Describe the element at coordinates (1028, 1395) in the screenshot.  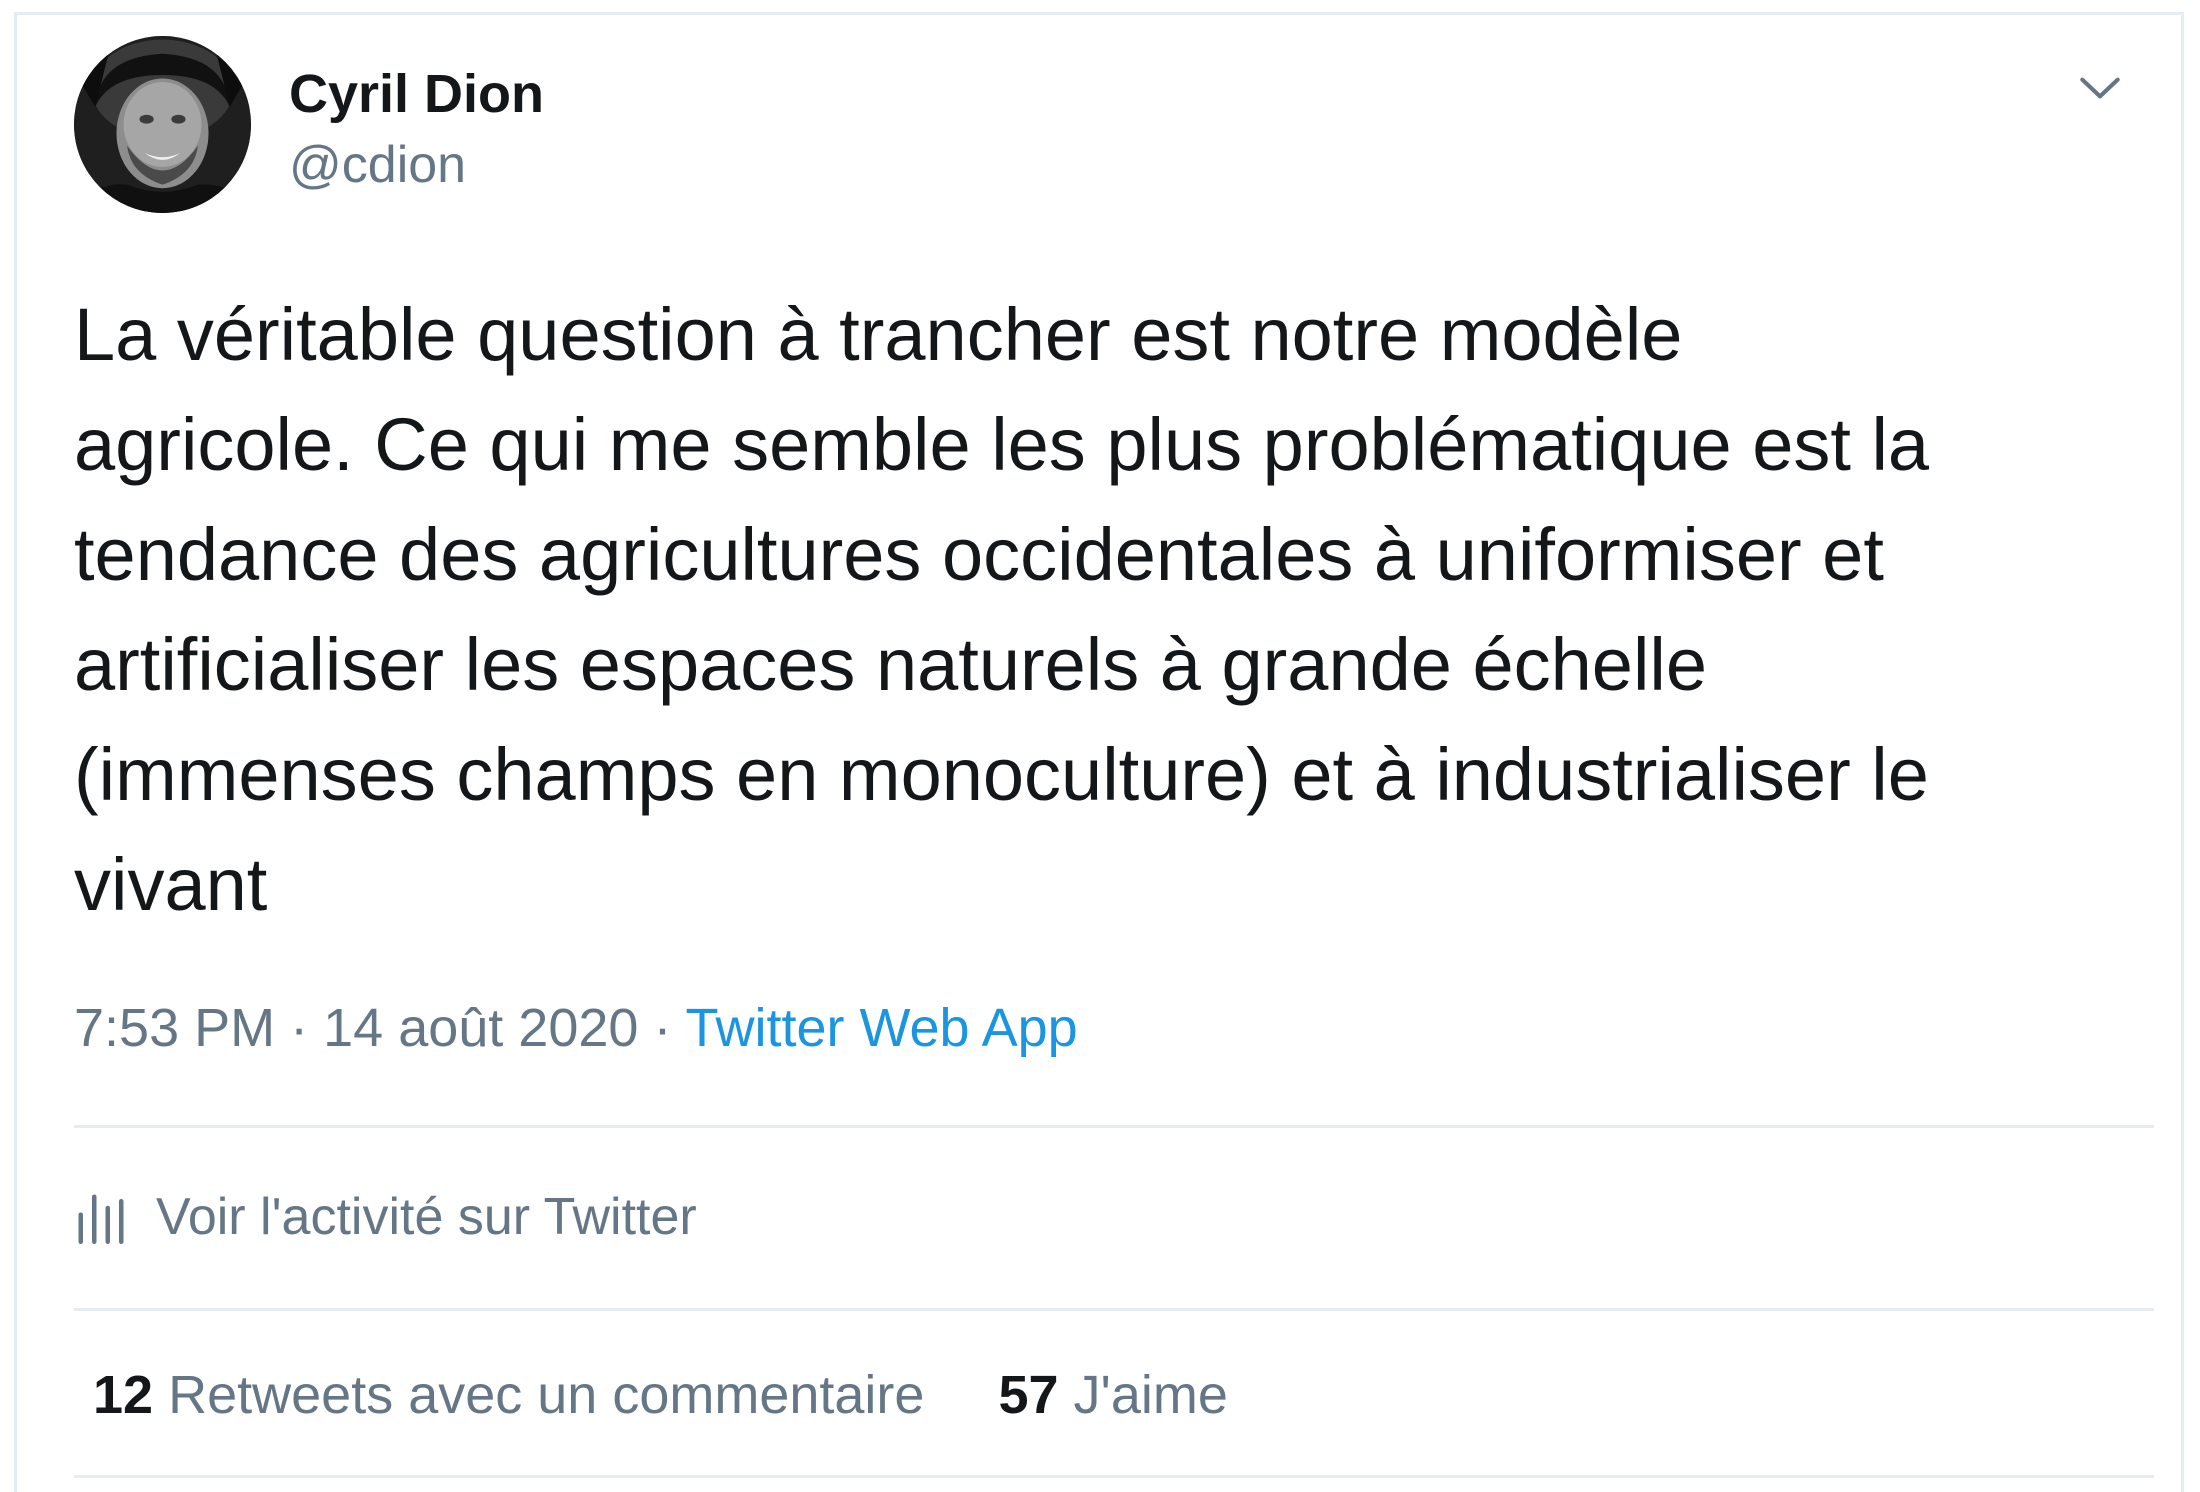
I see `likes-count: 57` at that location.